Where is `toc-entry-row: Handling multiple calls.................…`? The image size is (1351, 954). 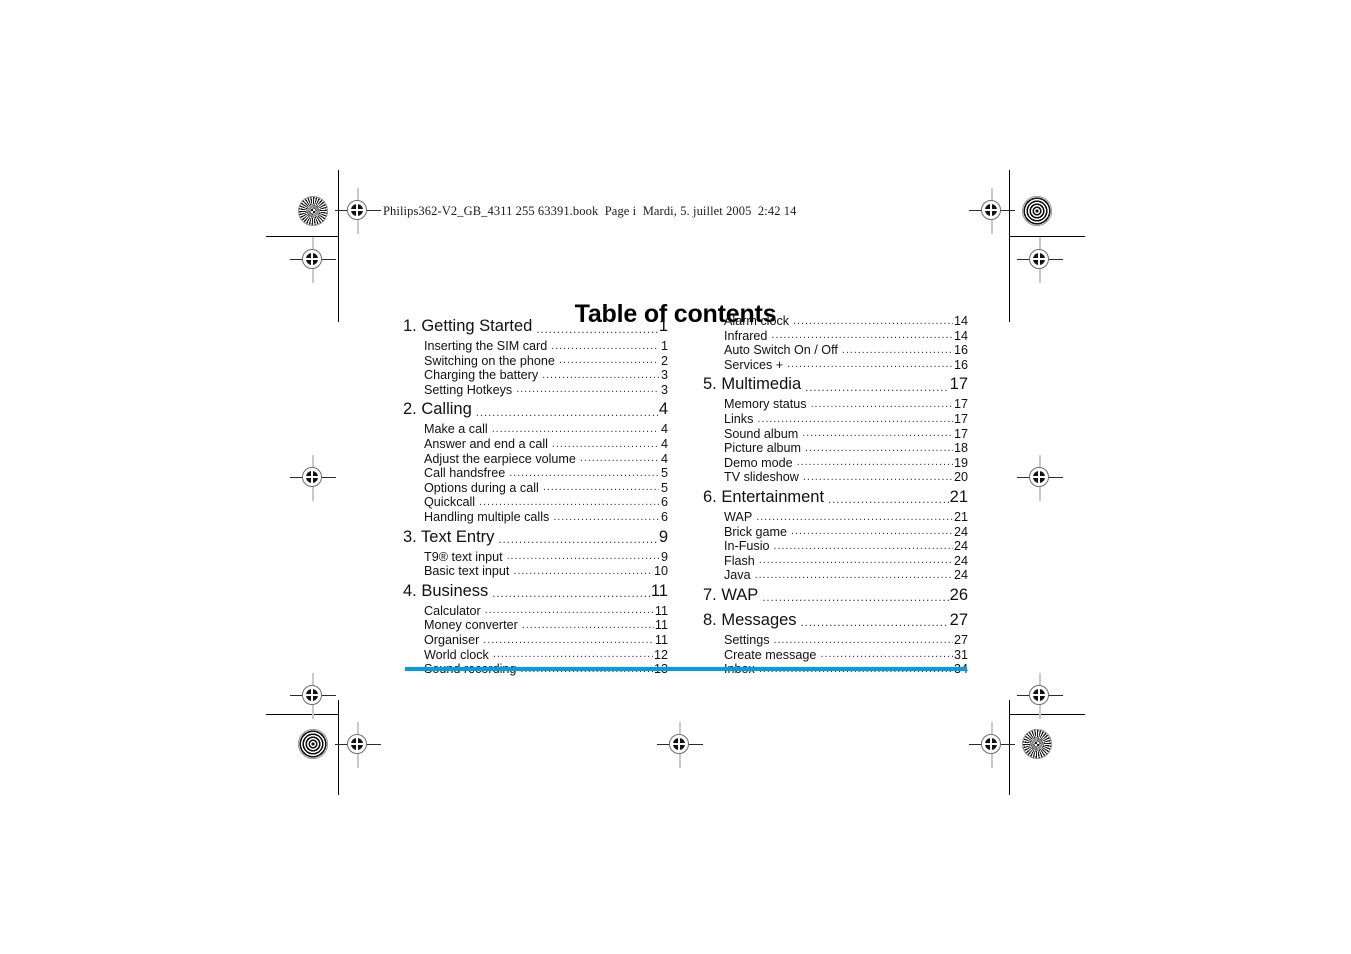
toc-entry-row: Handling multiple calls.................… is located at coordinates (535, 517).